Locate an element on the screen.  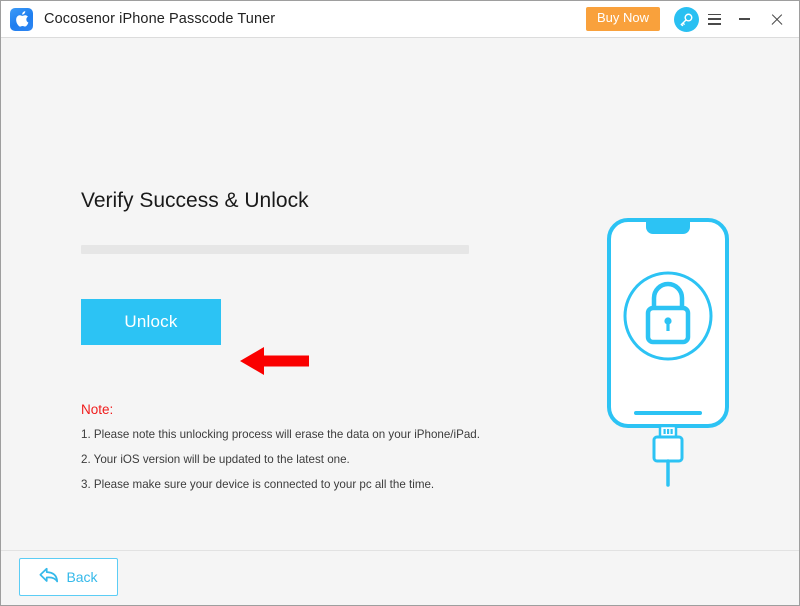
unlock-button: Unlock is located at coordinates (151, 322).